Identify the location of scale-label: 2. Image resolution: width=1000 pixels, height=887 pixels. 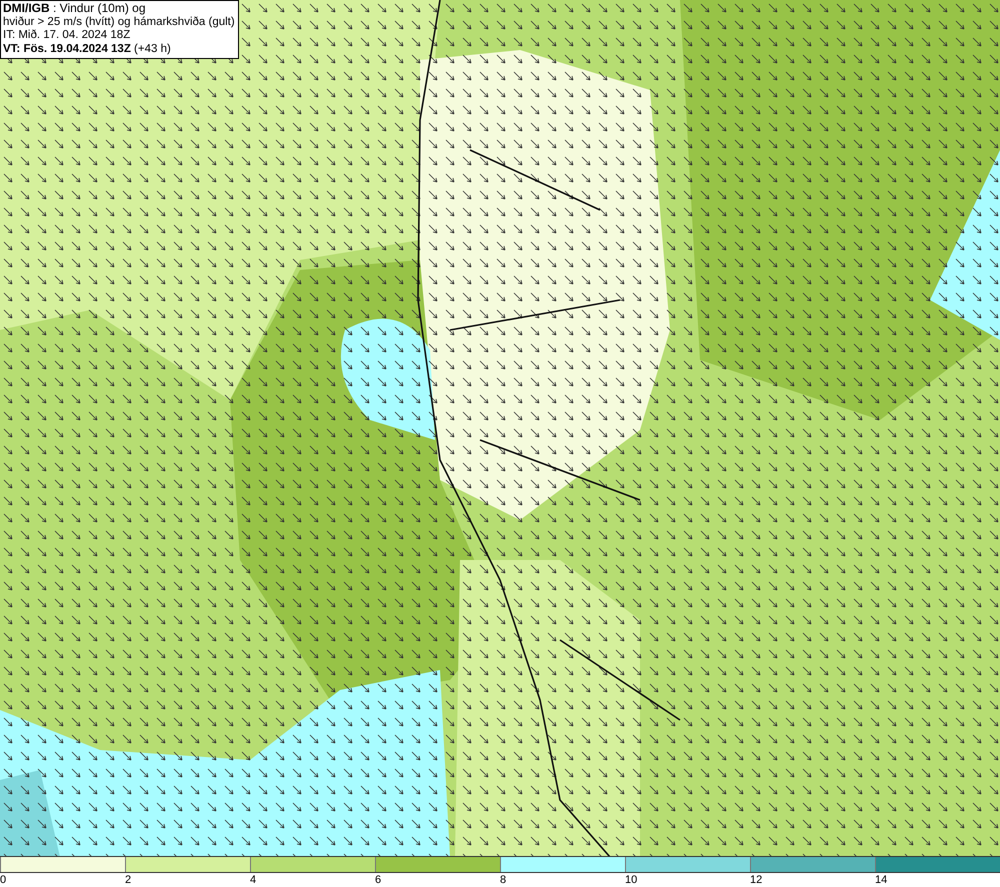
(128, 880).